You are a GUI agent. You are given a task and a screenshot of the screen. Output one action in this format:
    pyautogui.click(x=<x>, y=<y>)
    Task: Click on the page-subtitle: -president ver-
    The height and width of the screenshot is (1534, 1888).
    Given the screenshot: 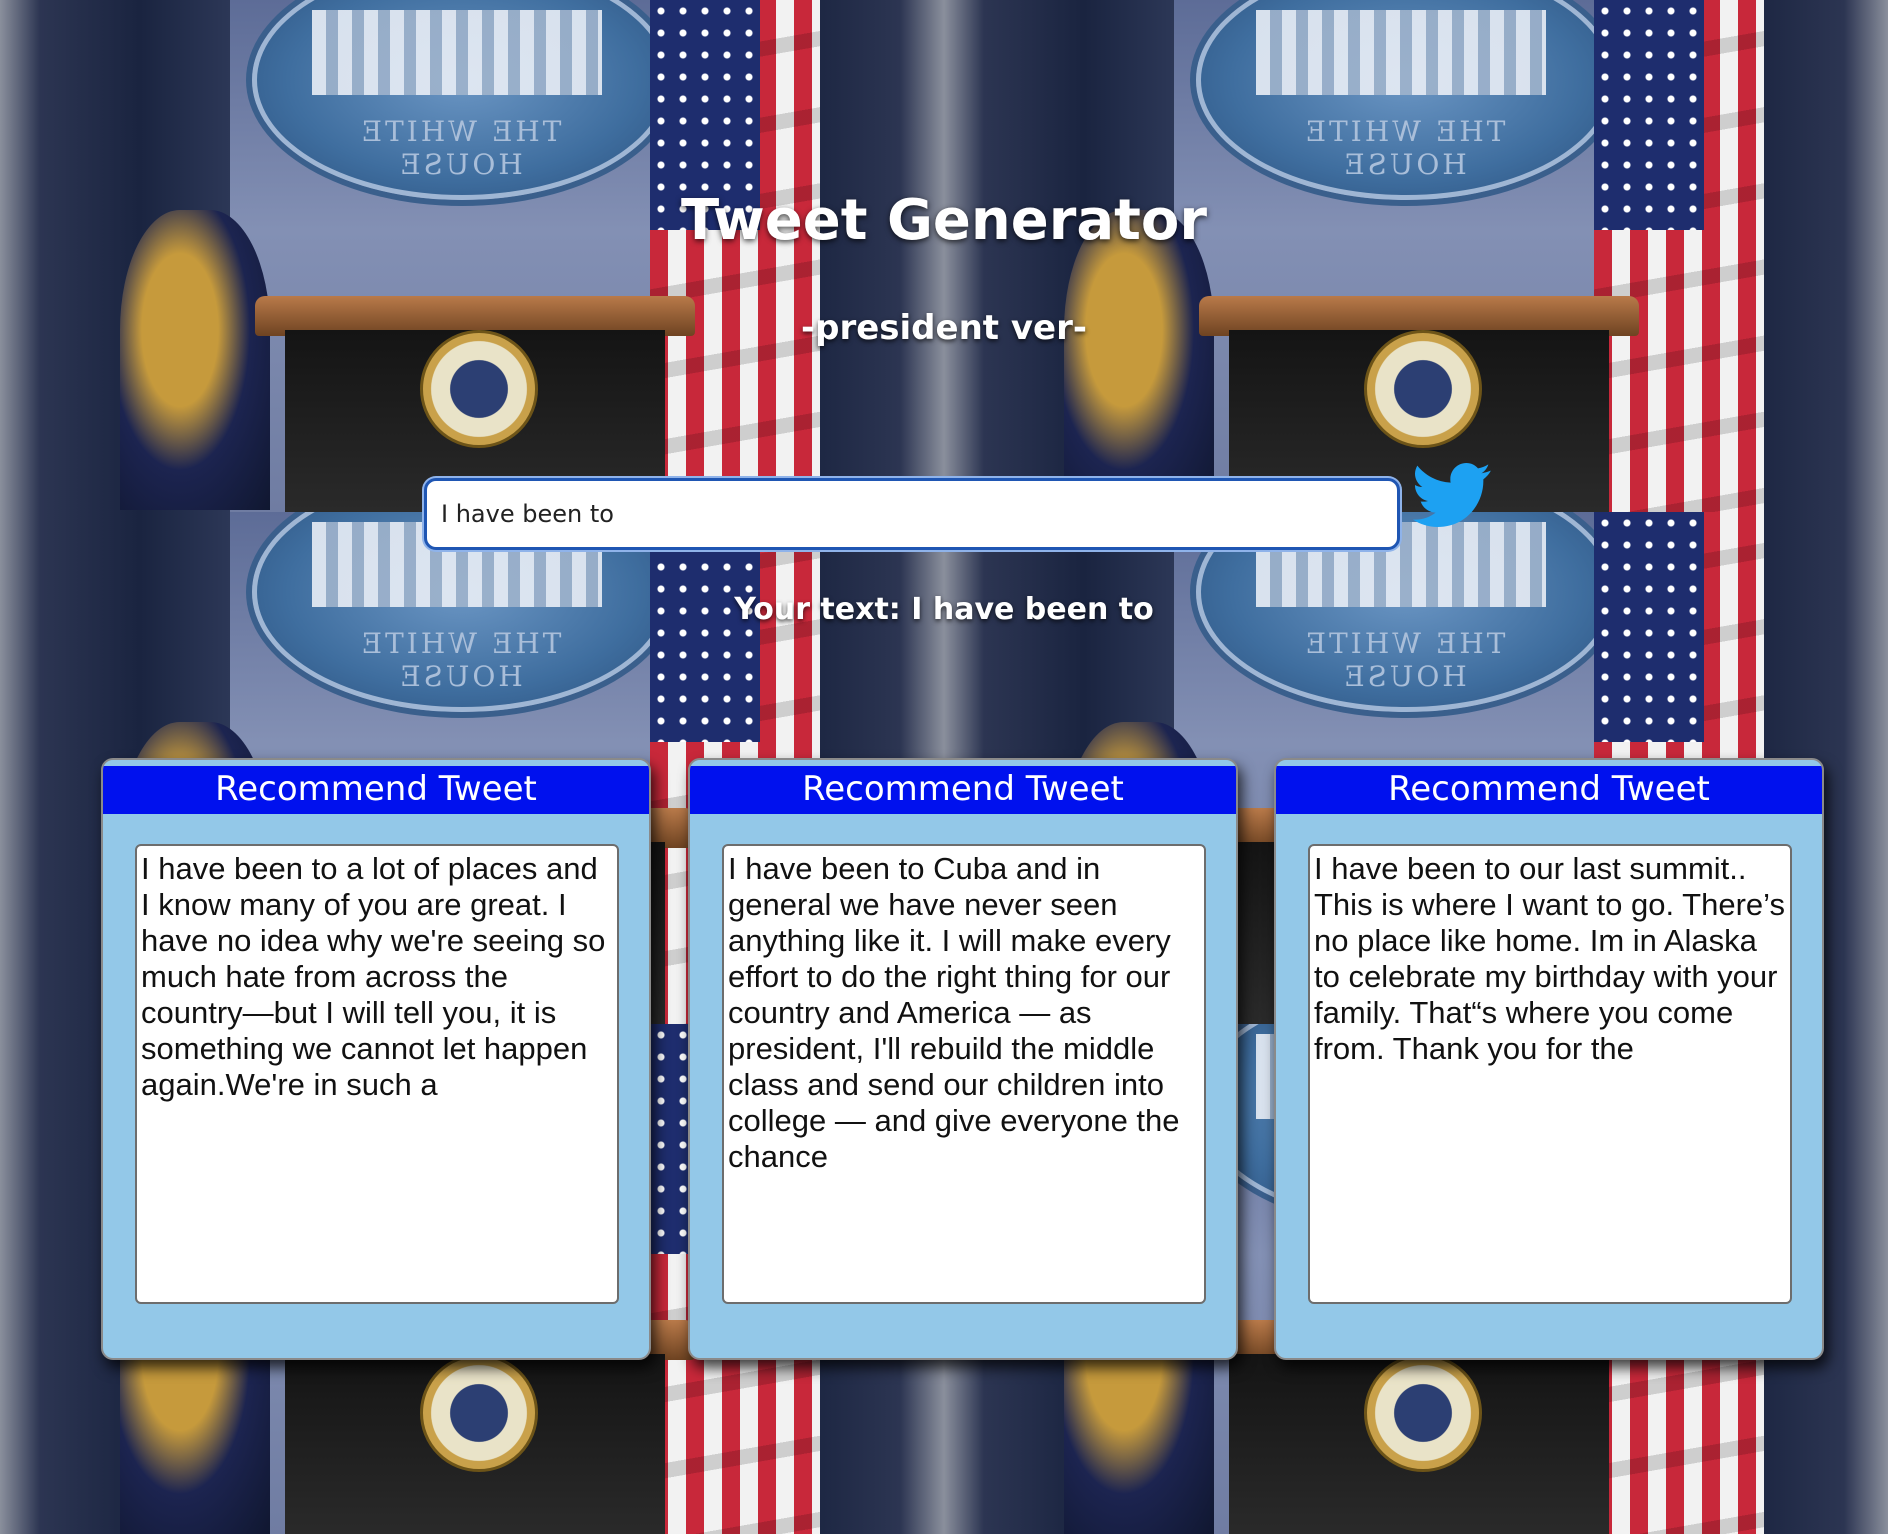 What is the action you would take?
    pyautogui.click(x=944, y=328)
    